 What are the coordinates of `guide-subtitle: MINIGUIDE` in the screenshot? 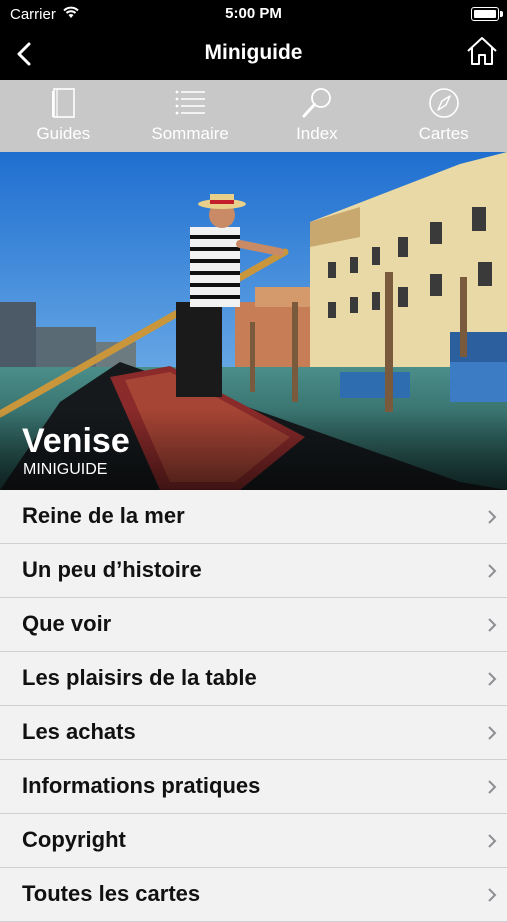 It's located at (65, 469).